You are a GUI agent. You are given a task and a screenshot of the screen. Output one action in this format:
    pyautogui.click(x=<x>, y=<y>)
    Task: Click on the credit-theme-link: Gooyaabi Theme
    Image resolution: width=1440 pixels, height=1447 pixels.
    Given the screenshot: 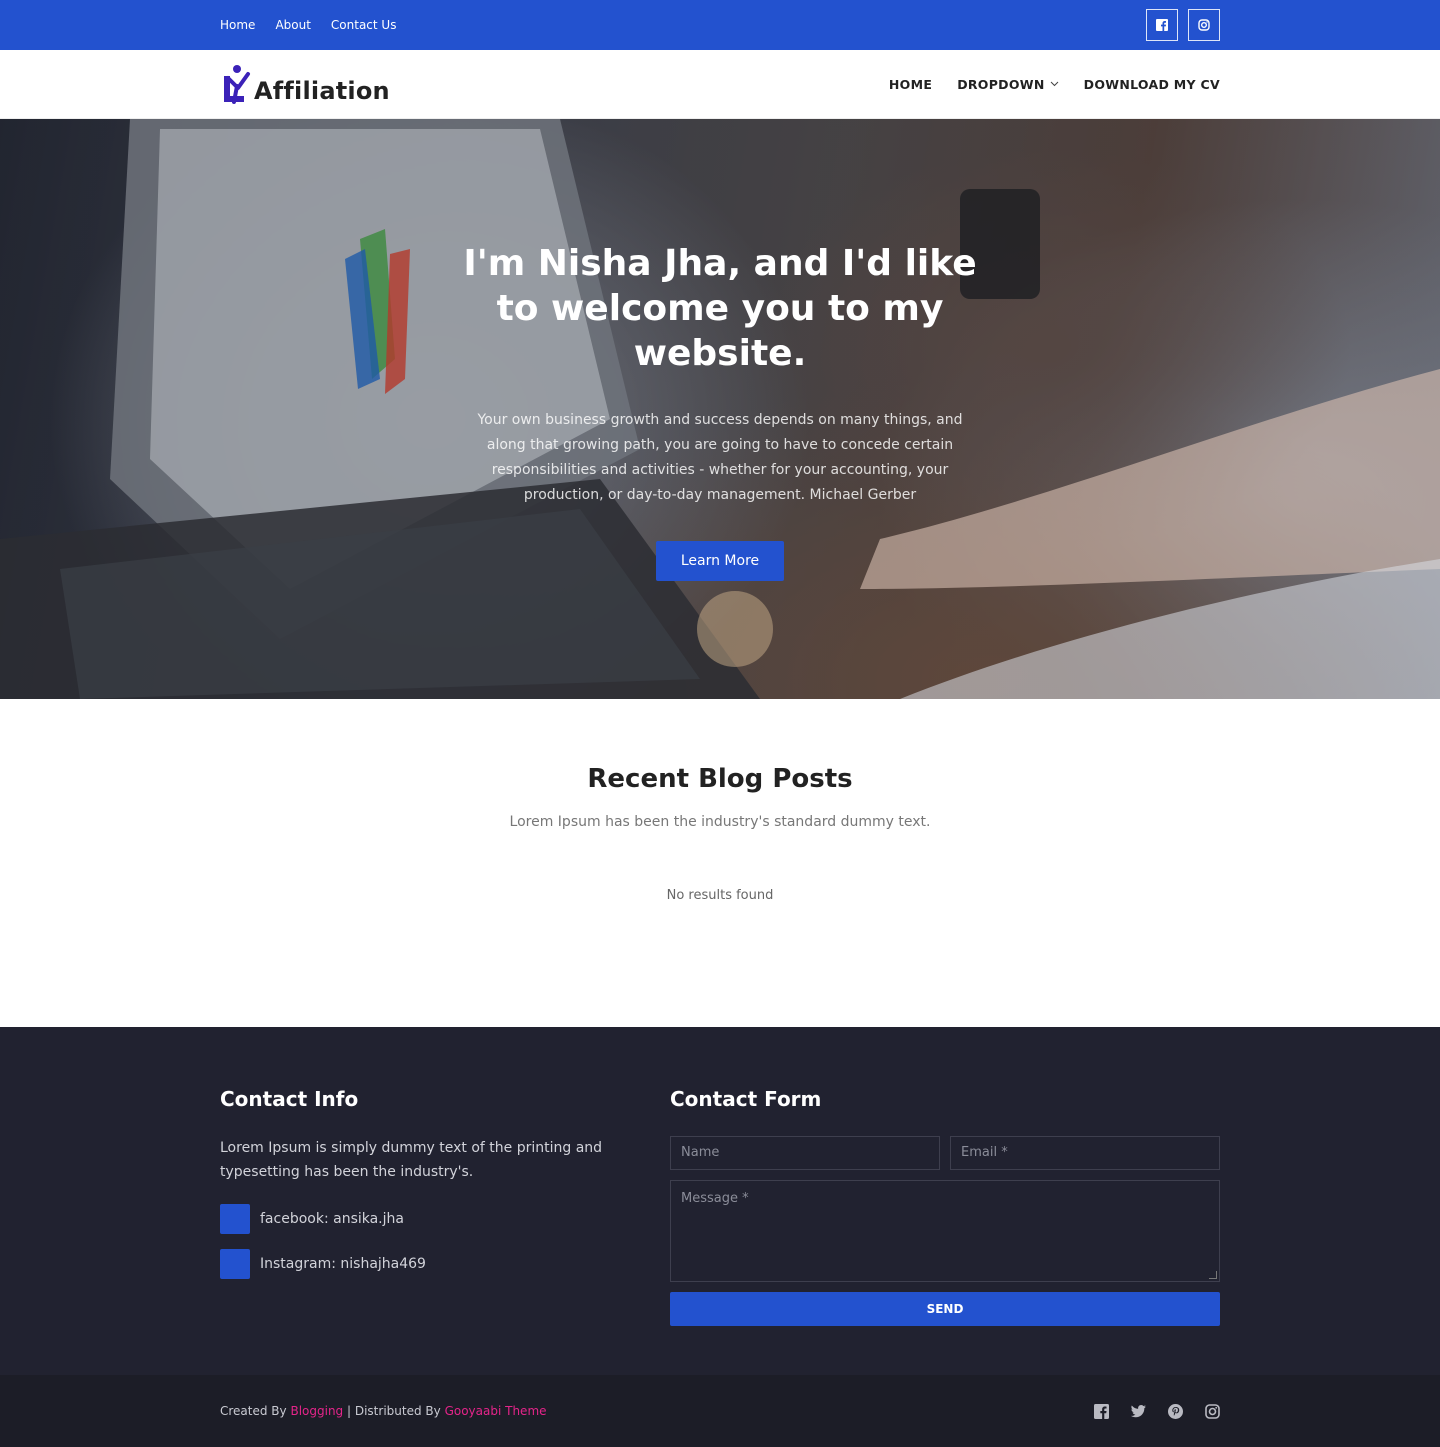 What is the action you would take?
    pyautogui.click(x=496, y=1411)
    